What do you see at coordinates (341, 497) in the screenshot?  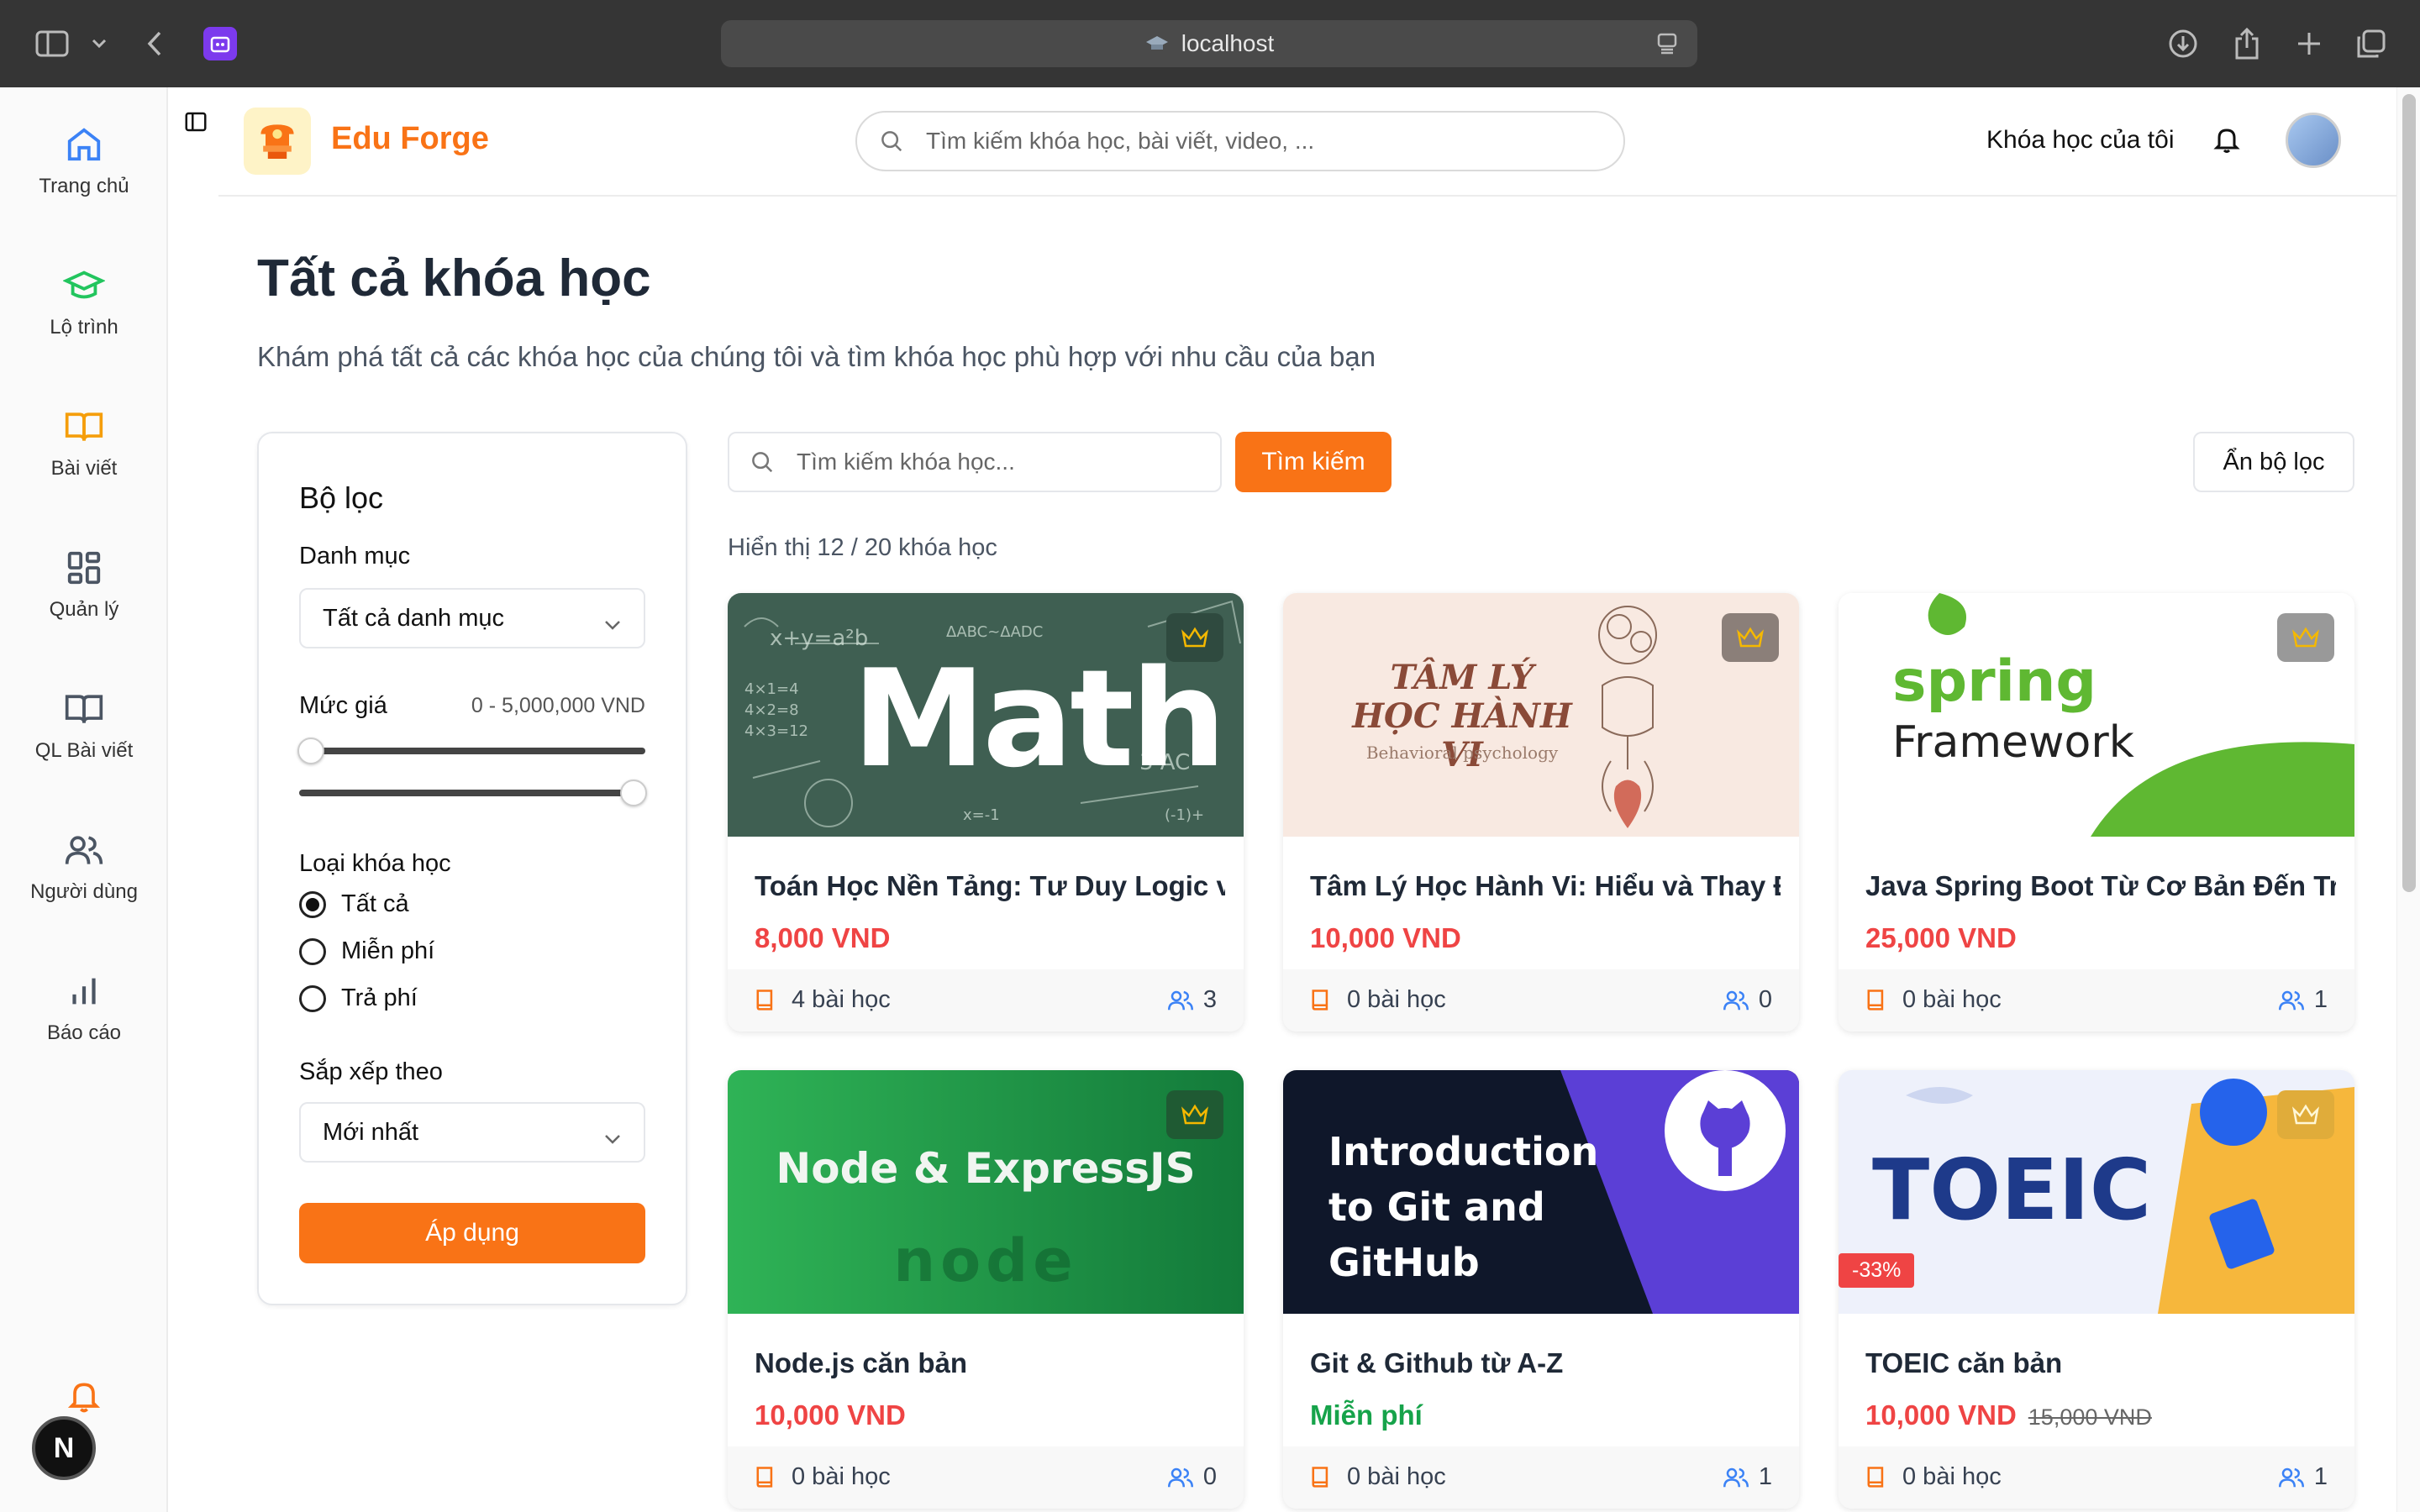 I see `filter-title: Bộ lọc` at bounding box center [341, 497].